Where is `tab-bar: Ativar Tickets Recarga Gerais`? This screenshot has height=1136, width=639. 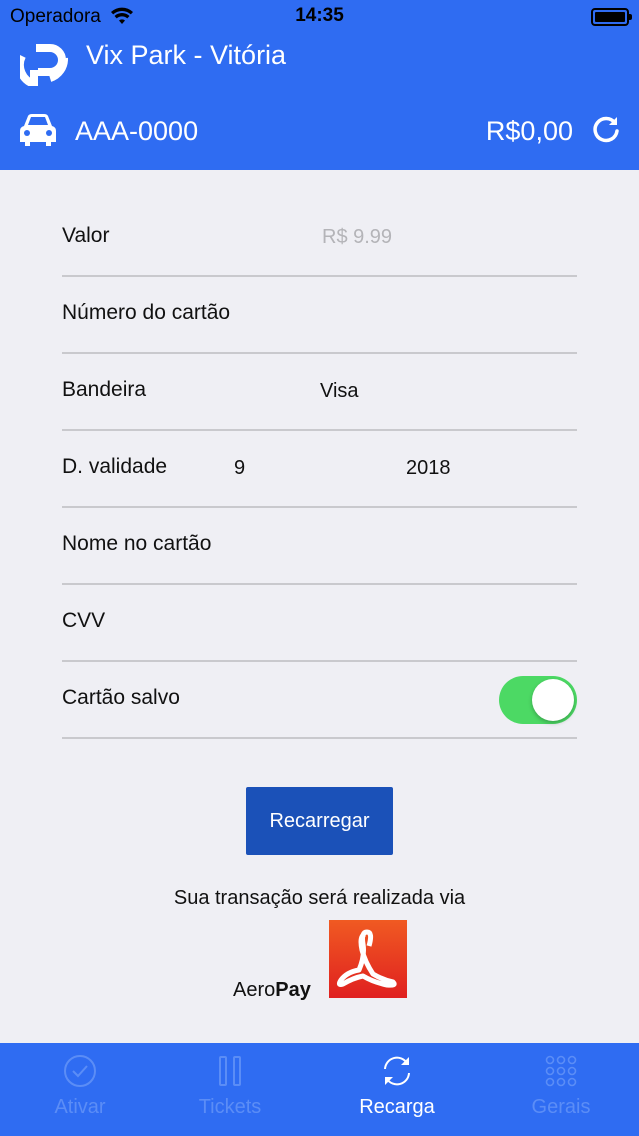
tab-bar: Ativar Tickets Recarga Gerais is located at coordinates (319, 1089).